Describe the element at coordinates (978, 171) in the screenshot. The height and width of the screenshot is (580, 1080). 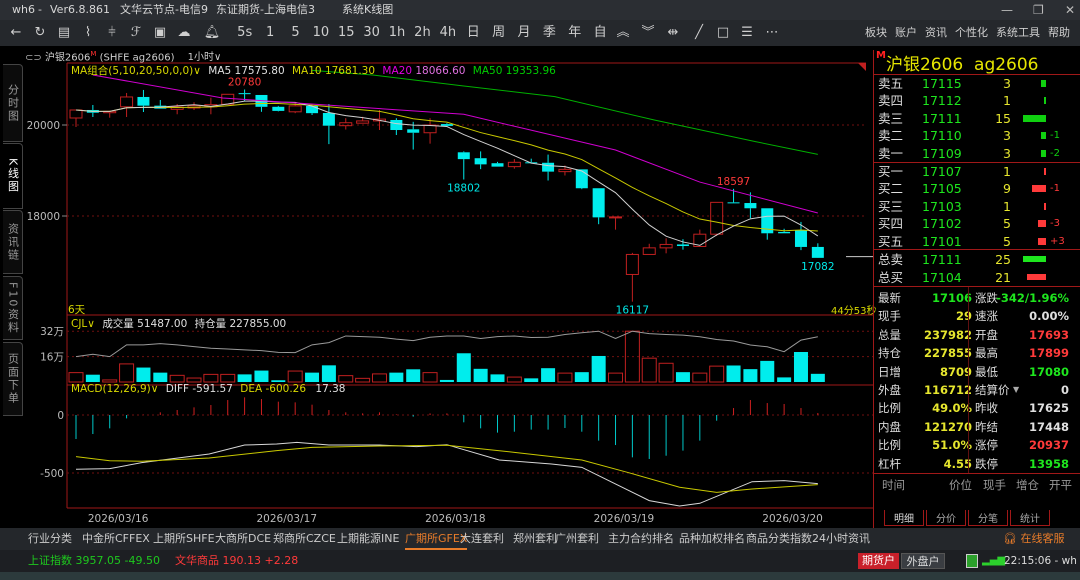
I see `bid-row: 买一 17107 1` at that location.